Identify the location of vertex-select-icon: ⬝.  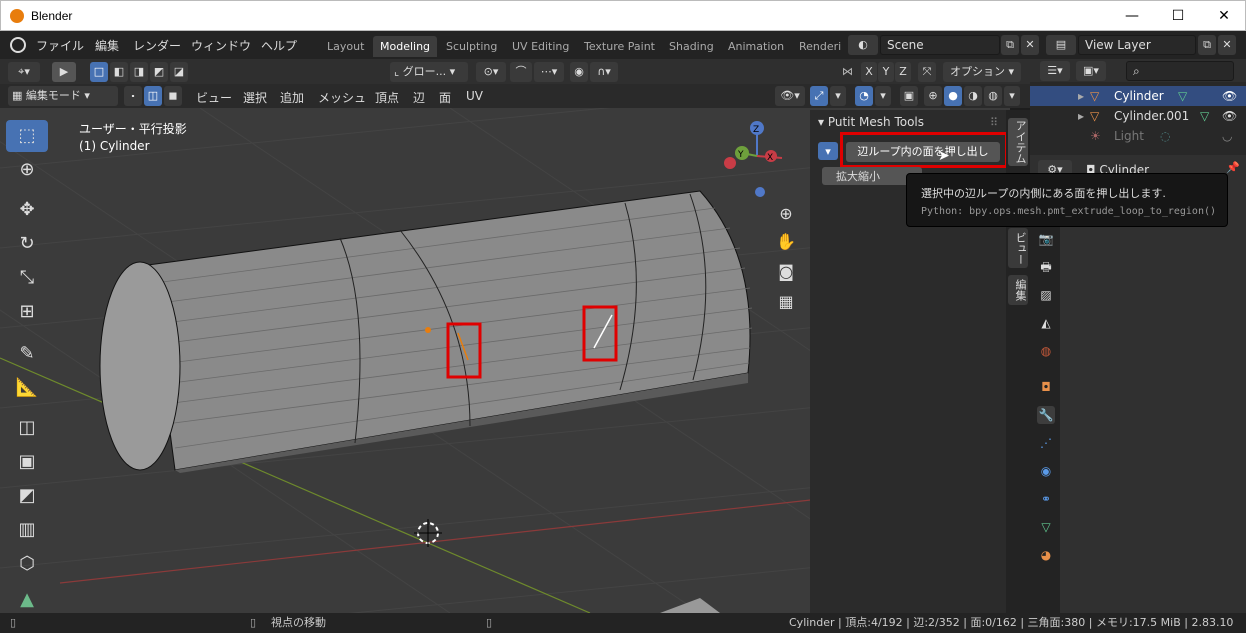
(133, 96).